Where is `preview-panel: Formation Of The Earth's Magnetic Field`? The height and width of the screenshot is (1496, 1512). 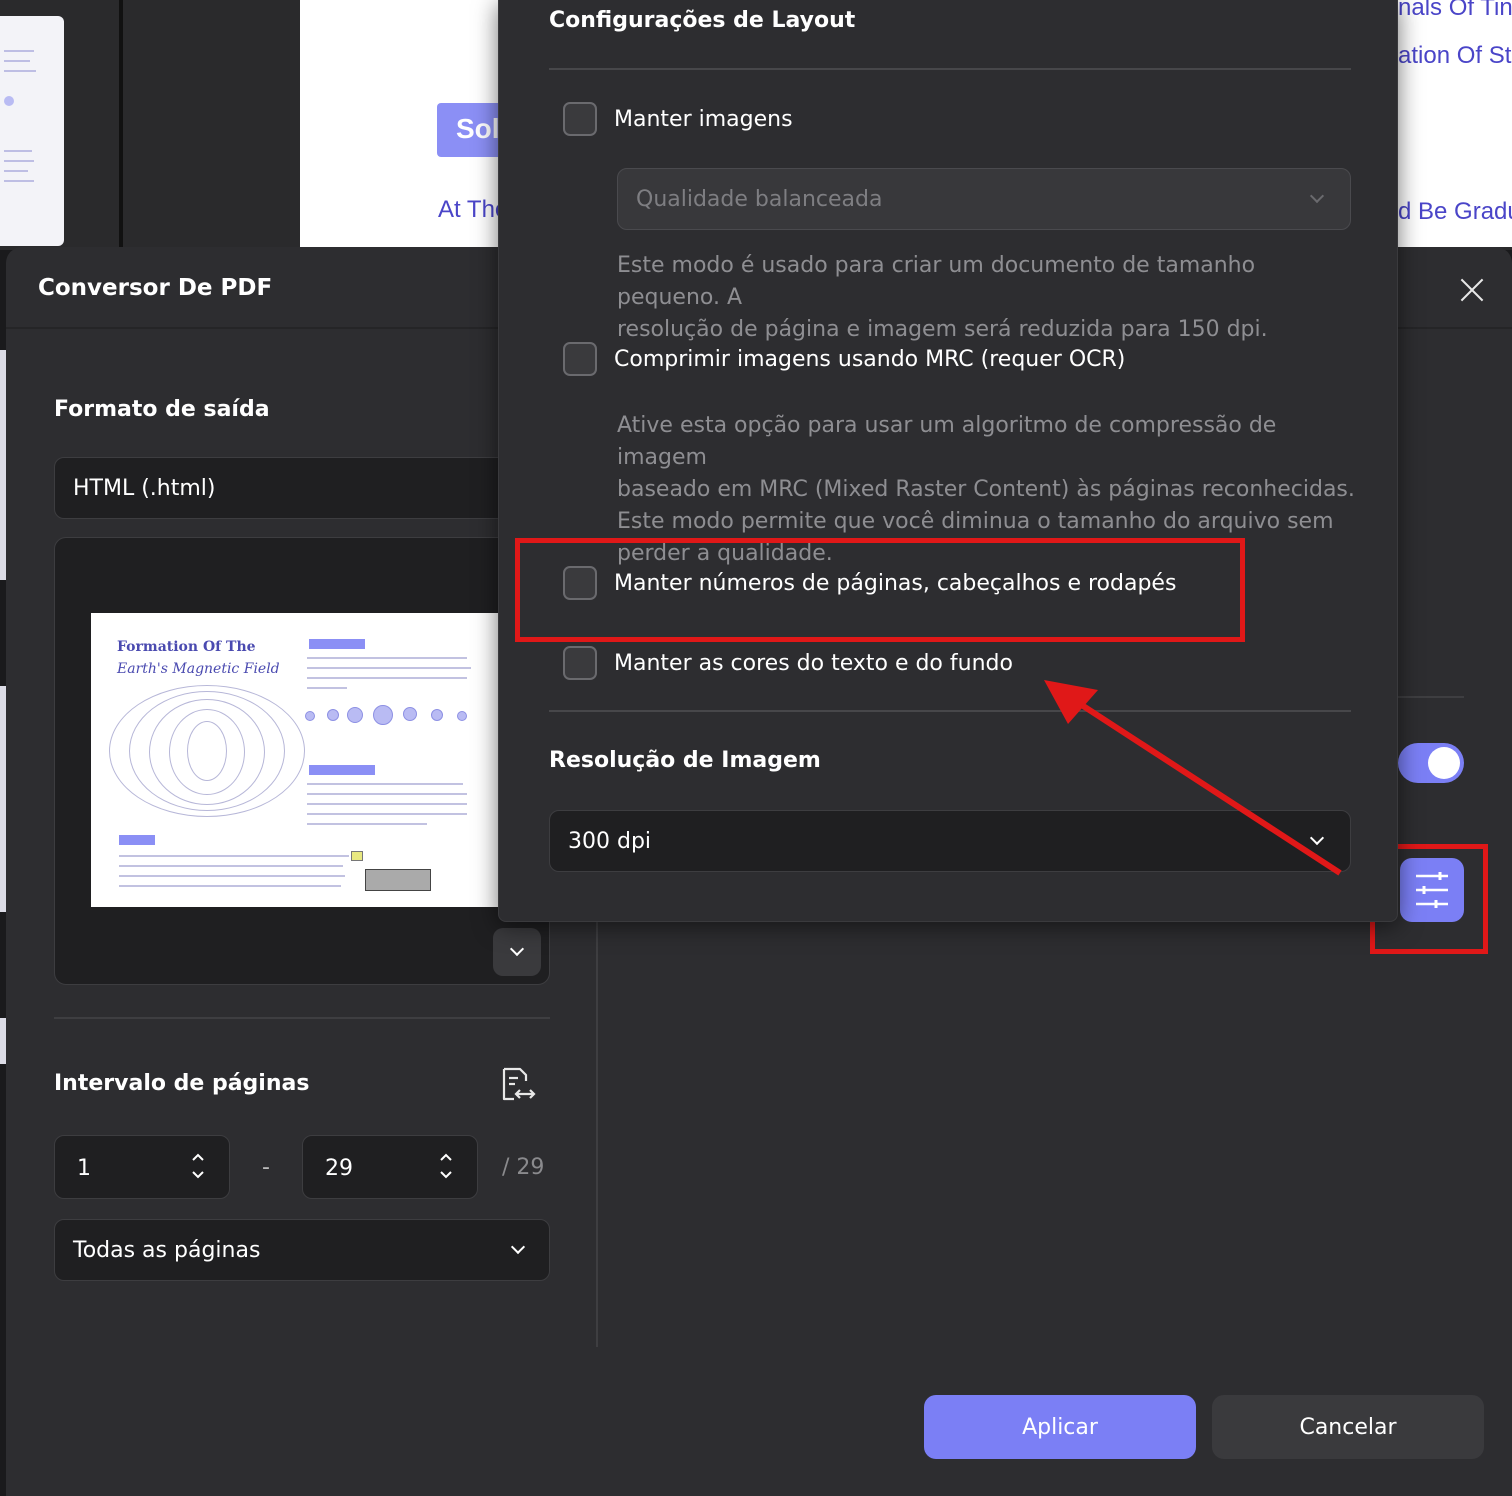
preview-panel: Formation Of The Earth's Magnetic Field is located at coordinates (302, 761).